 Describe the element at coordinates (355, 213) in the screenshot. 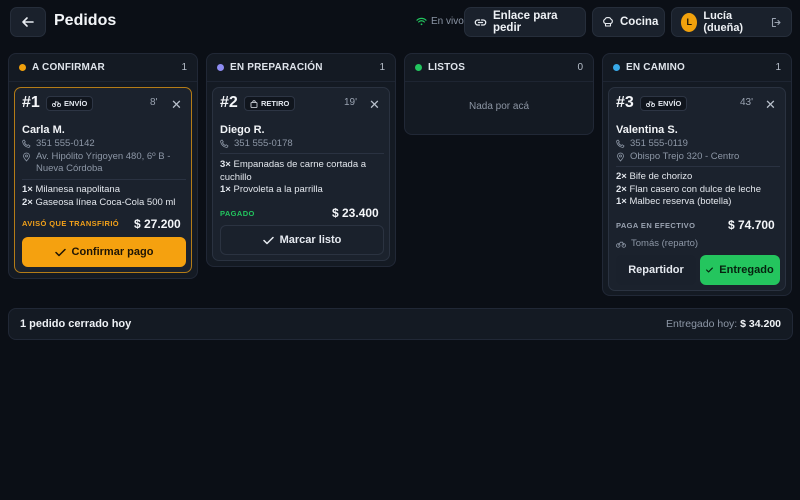

I see `order-total: $ 23.400` at that location.